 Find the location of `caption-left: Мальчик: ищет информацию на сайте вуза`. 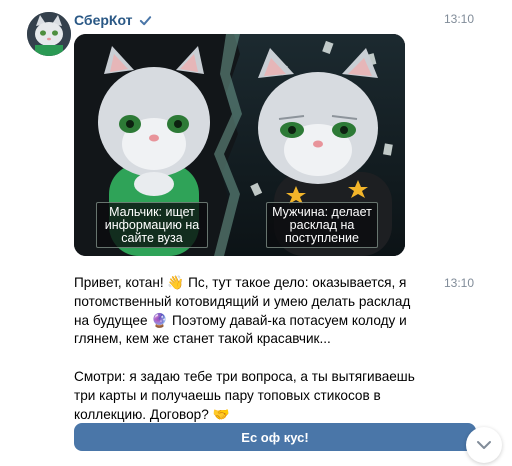

caption-left: Мальчик: ищет информацию на сайте вуза is located at coordinates (152, 225).